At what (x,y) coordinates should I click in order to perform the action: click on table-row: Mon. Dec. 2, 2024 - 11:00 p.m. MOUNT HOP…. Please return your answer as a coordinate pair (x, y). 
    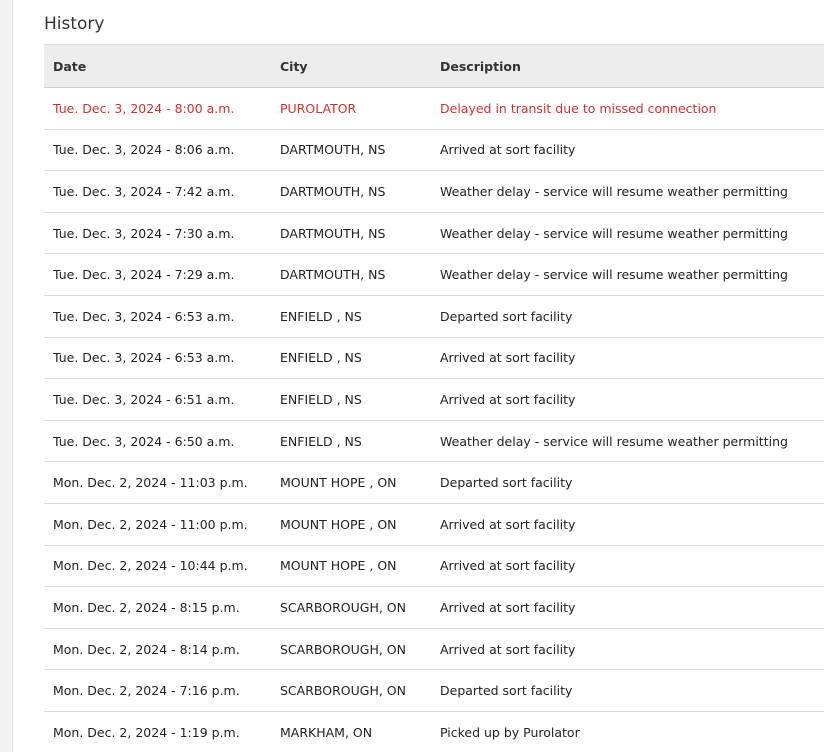
    Looking at the image, I should click on (434, 524).